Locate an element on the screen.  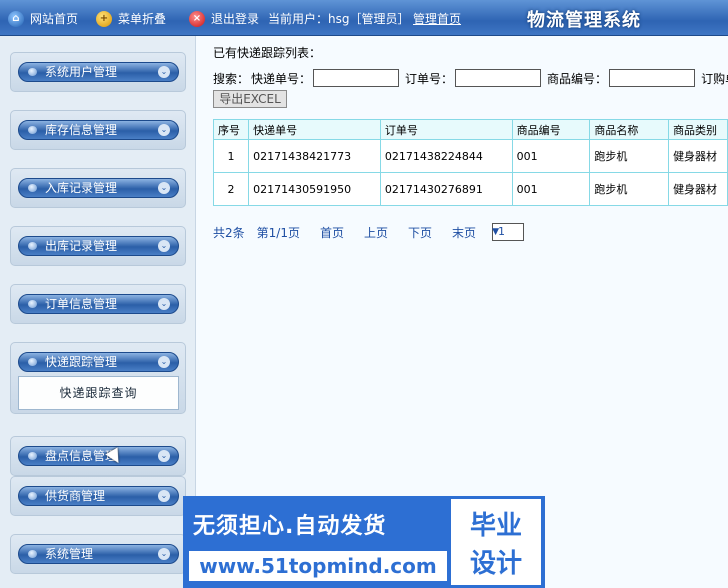
sidebar-item-users: 系统用户管理 ⌄ is located at coordinates (98, 72).